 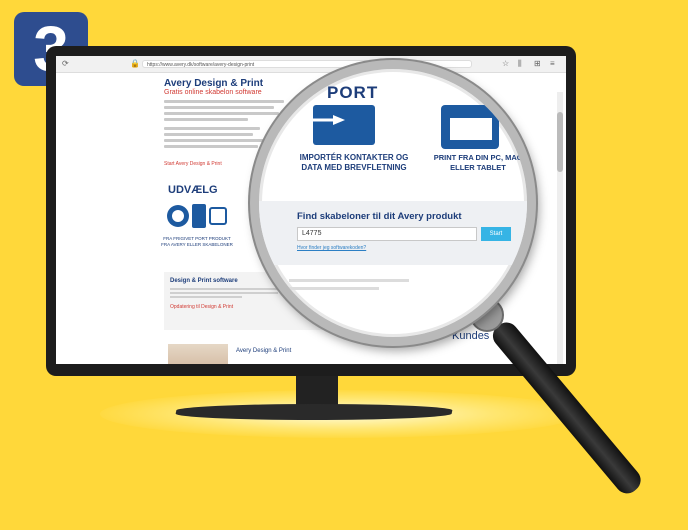 I want to click on software-code-help-link: Hvor finder jeg softwarekoden?, so click(x=331, y=248).